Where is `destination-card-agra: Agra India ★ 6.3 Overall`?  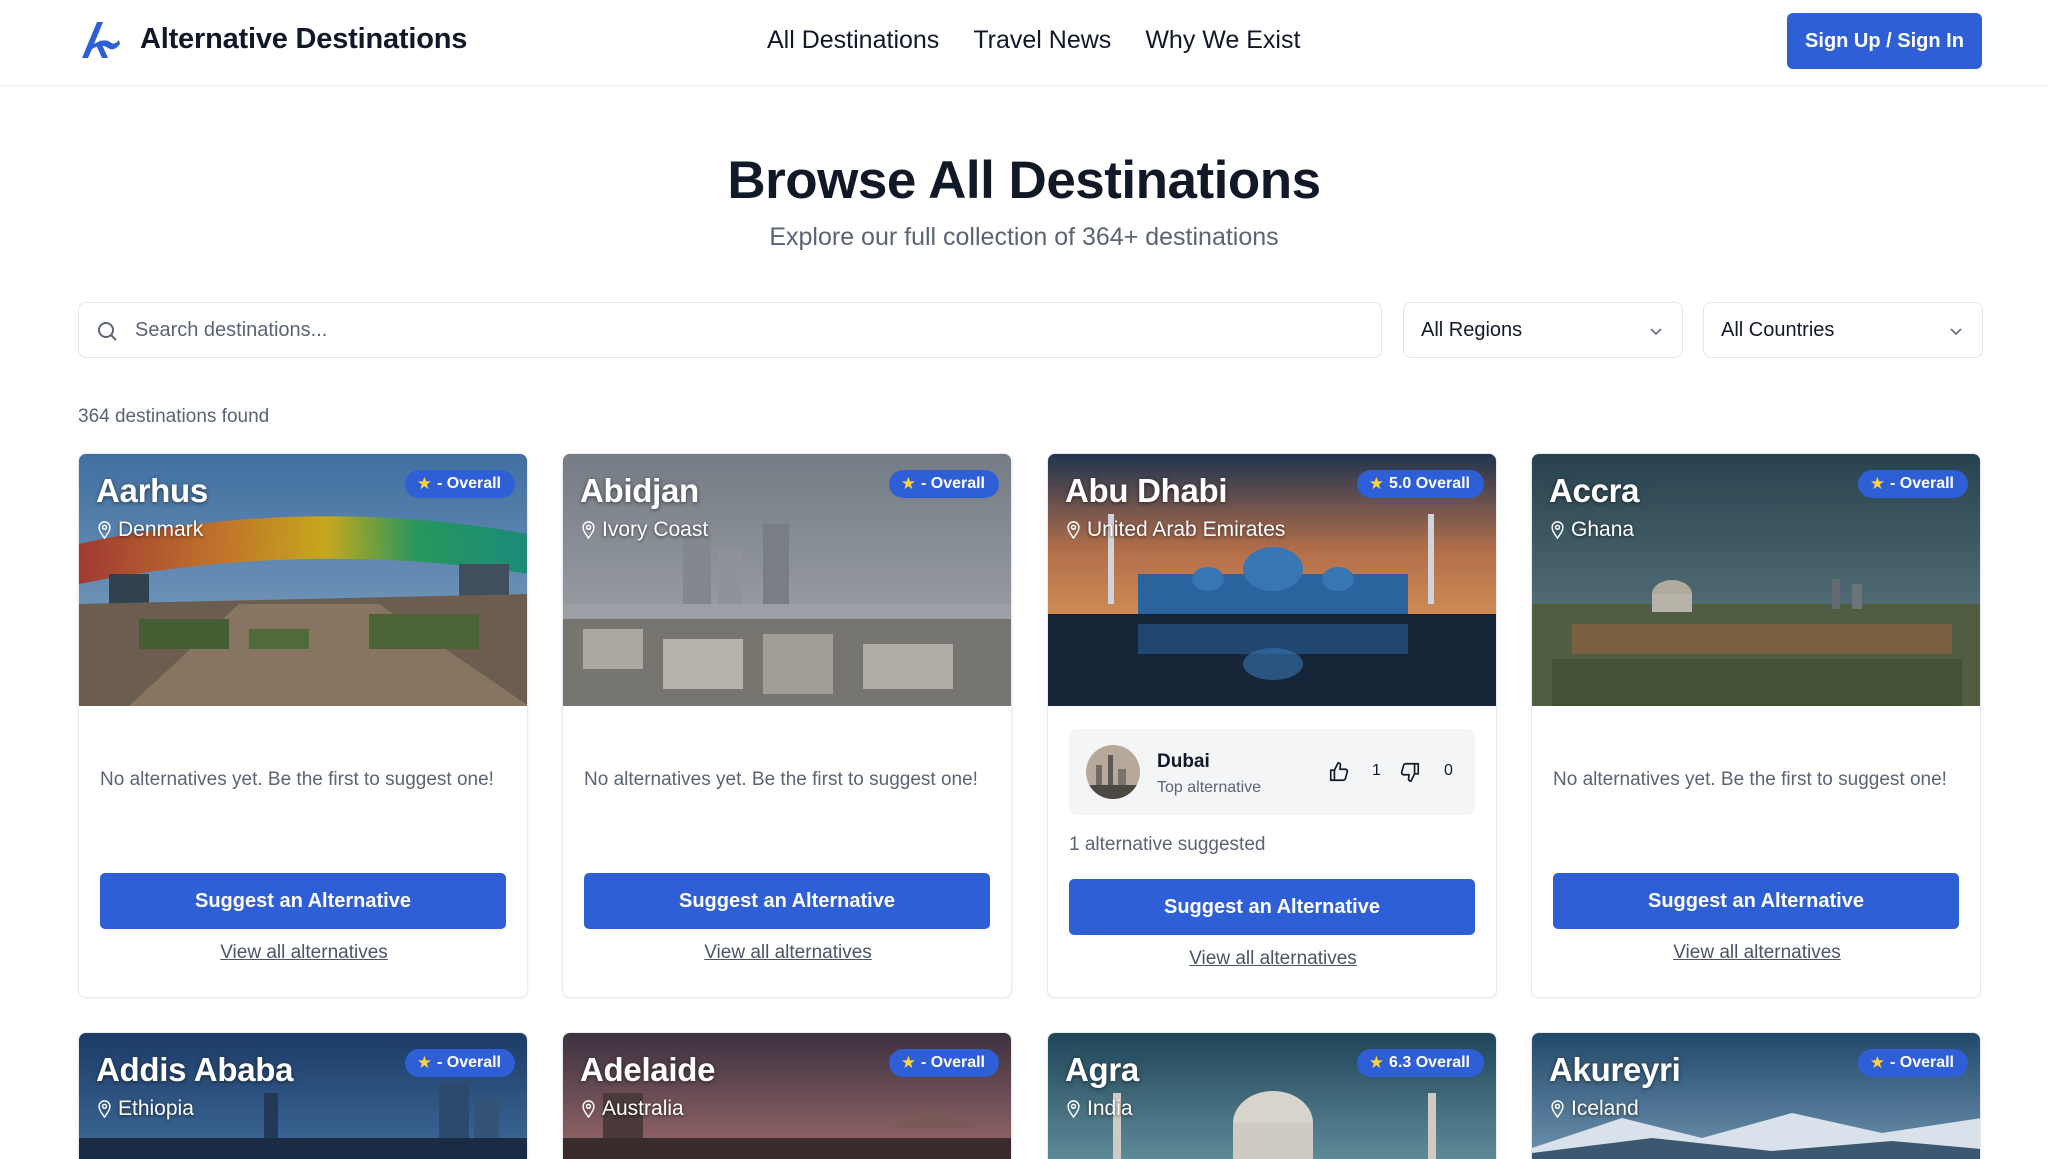
destination-card-agra: Agra India ★ 6.3 Overall is located at coordinates (1272, 1095).